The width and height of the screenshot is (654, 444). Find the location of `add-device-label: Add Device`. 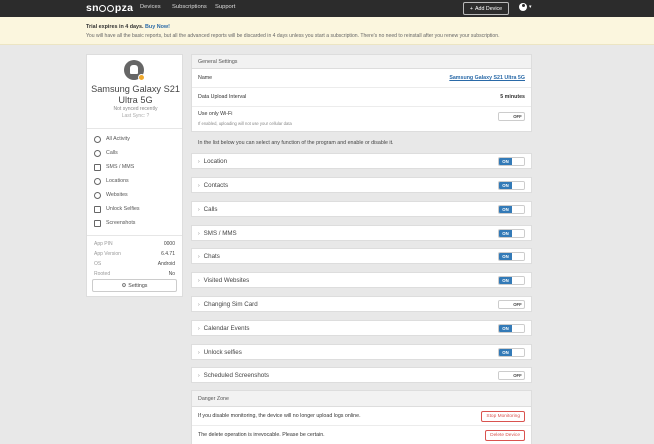

add-device-label: Add Device is located at coordinates (489, 8).